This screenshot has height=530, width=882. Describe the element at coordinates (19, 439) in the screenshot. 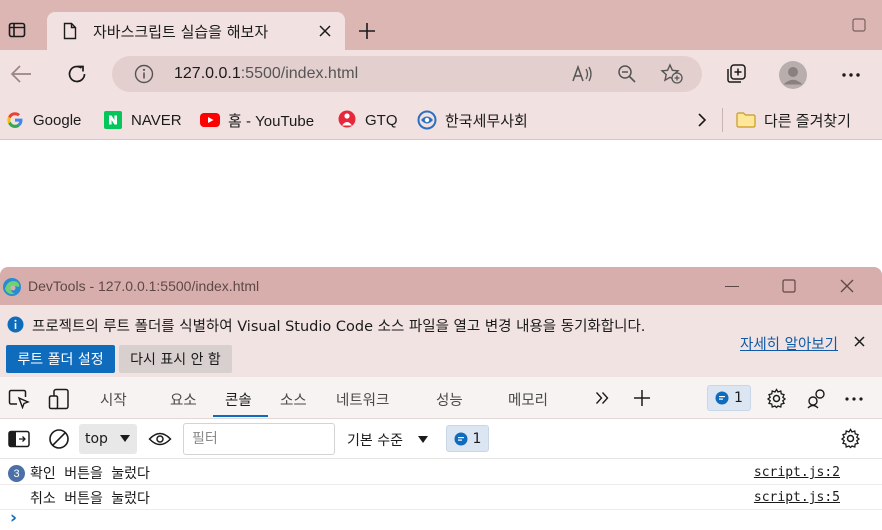

I see `show-sidebar-icon` at that location.